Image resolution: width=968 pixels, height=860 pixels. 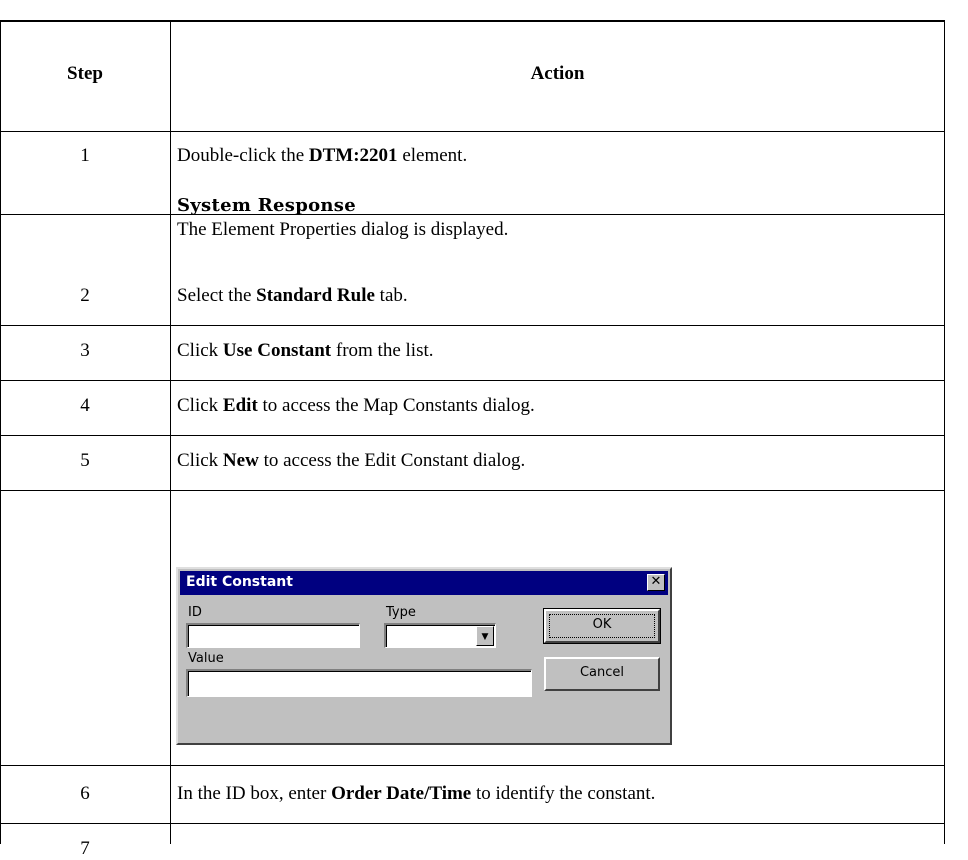 What do you see at coordinates (0, 432) in the screenshot?
I see `table-left-border` at bounding box center [0, 432].